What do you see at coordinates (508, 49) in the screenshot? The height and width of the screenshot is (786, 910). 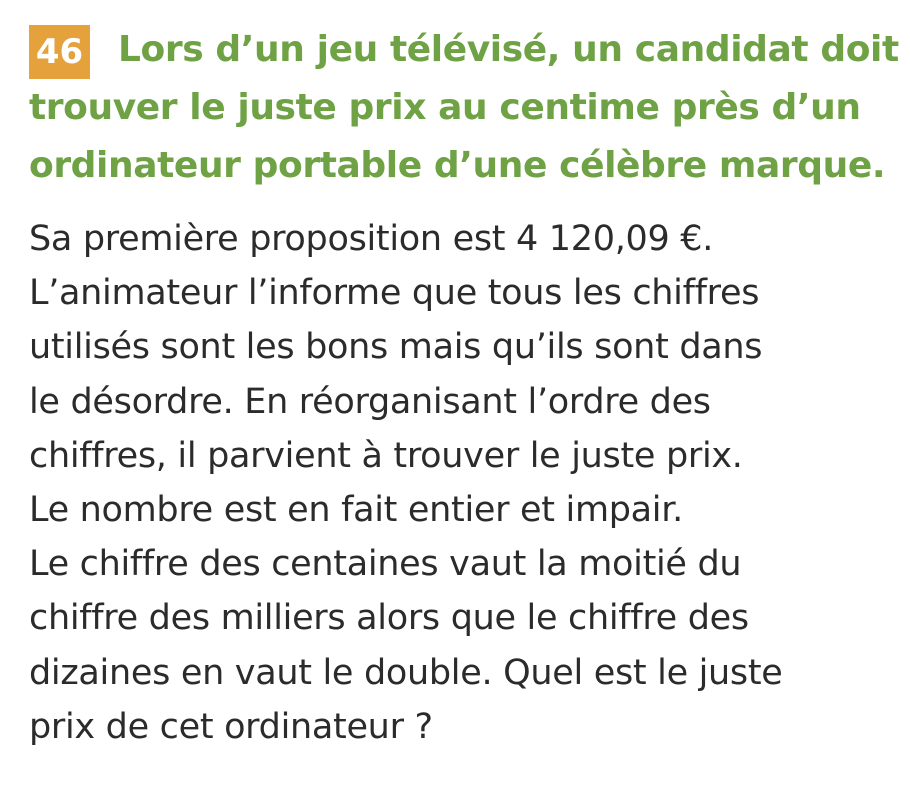 I see `title-line-text: Lors d’un jeu télévisé, un candidat doit` at bounding box center [508, 49].